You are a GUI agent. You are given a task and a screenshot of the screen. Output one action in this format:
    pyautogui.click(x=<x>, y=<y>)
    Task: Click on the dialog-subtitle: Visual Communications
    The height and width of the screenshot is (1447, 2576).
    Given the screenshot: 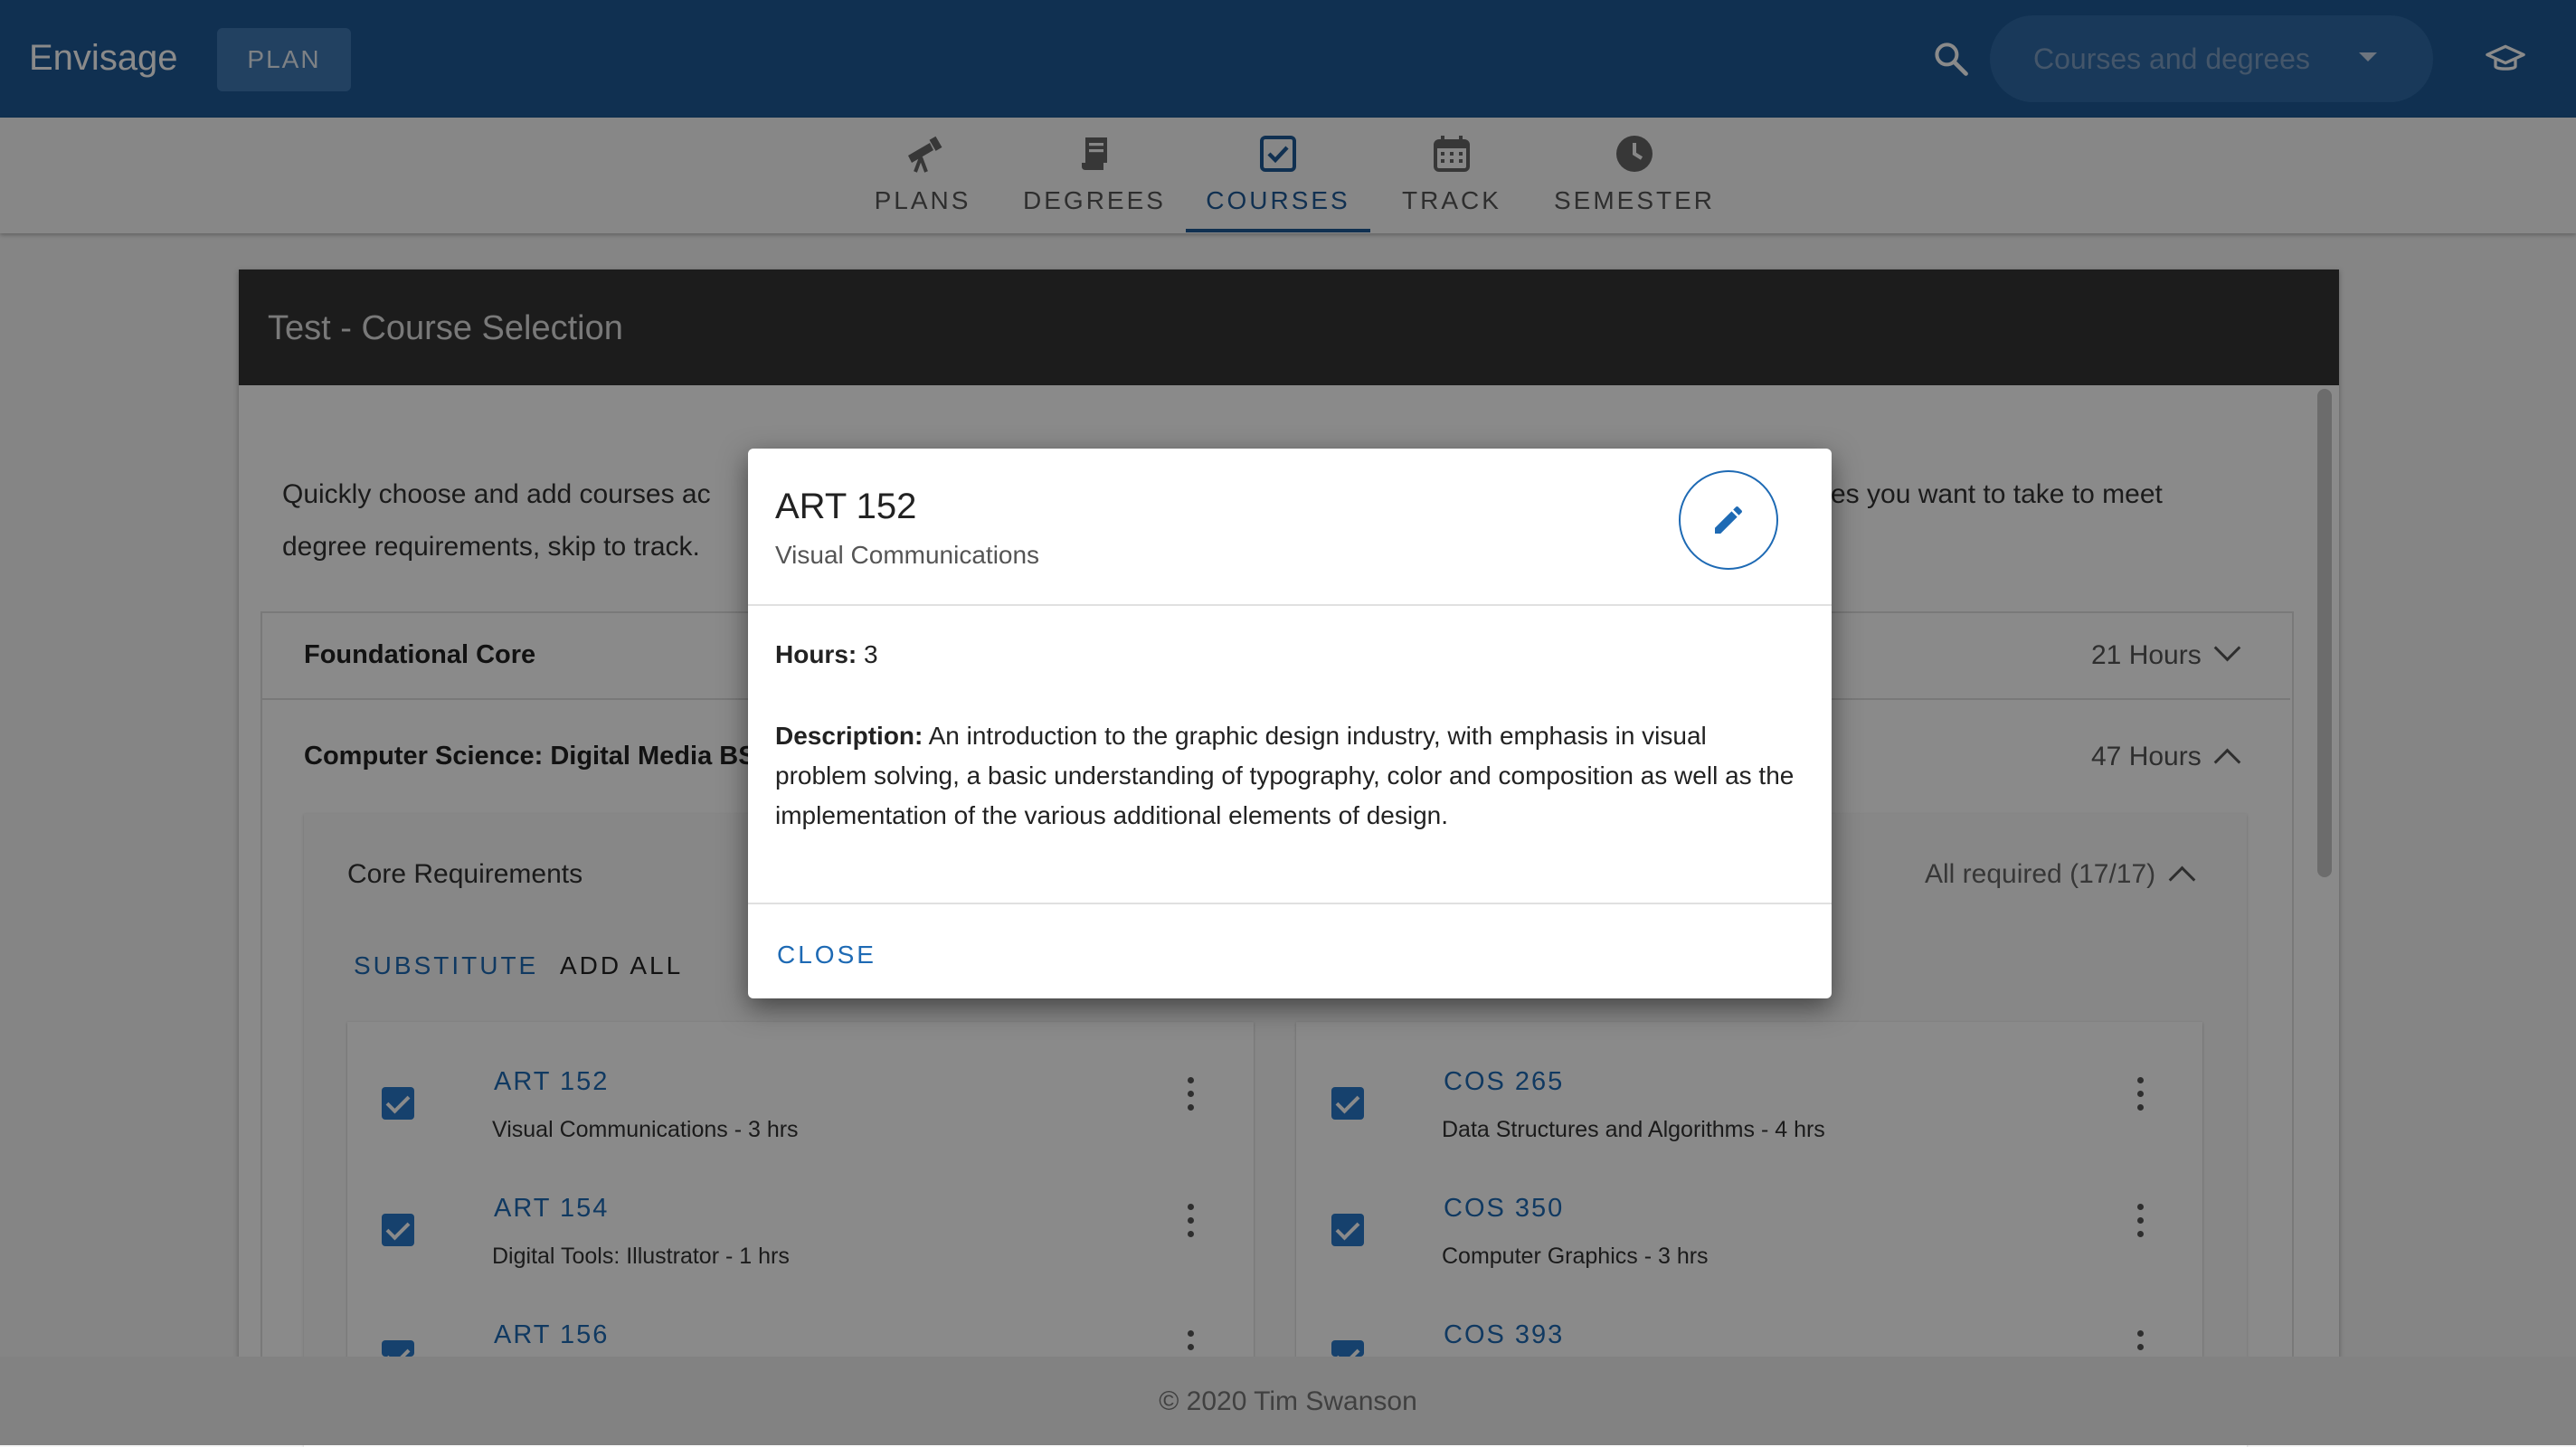 What is the action you would take?
    pyautogui.click(x=907, y=555)
    